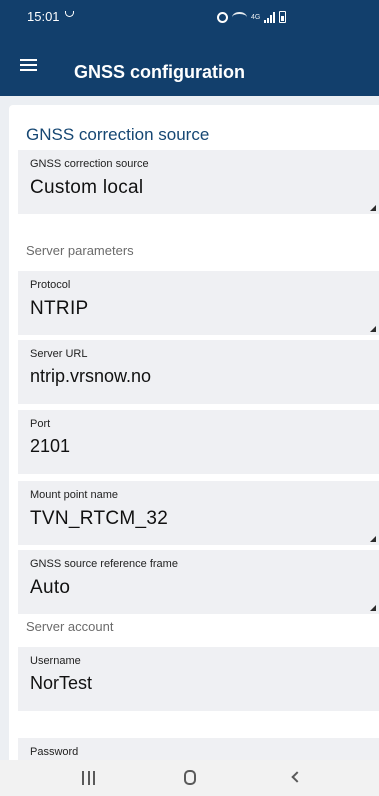  What do you see at coordinates (50, 446) in the screenshot?
I see `field-value: 2101` at bounding box center [50, 446].